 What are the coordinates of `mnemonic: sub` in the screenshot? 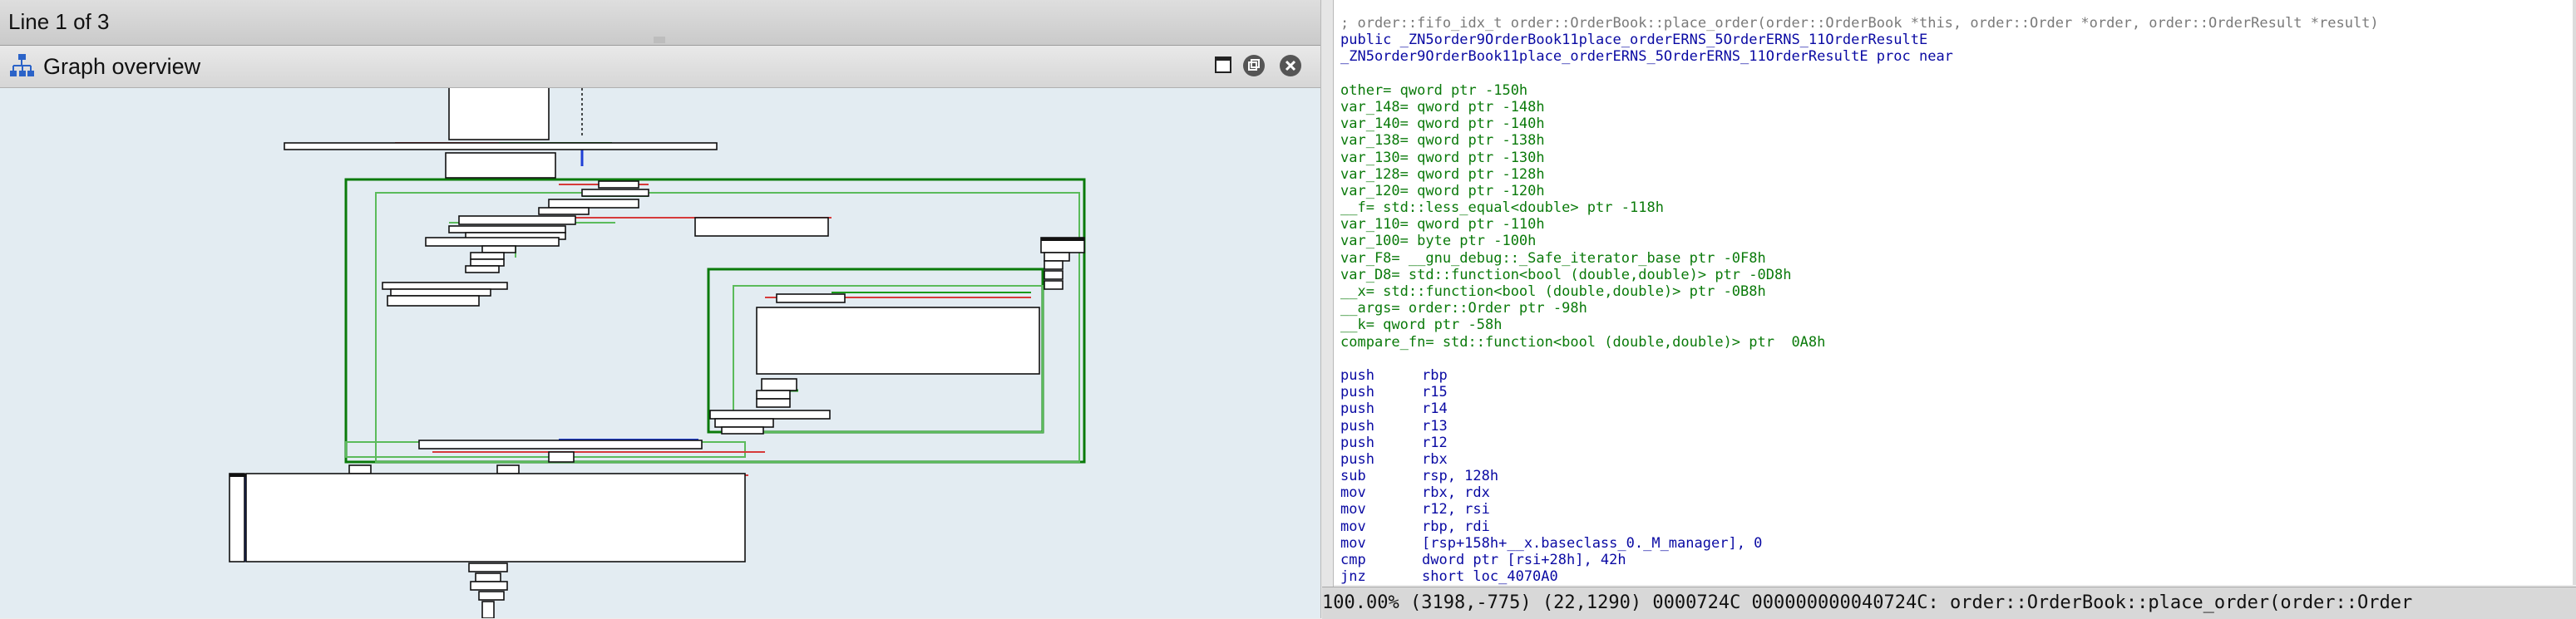 It's located at (1353, 477).